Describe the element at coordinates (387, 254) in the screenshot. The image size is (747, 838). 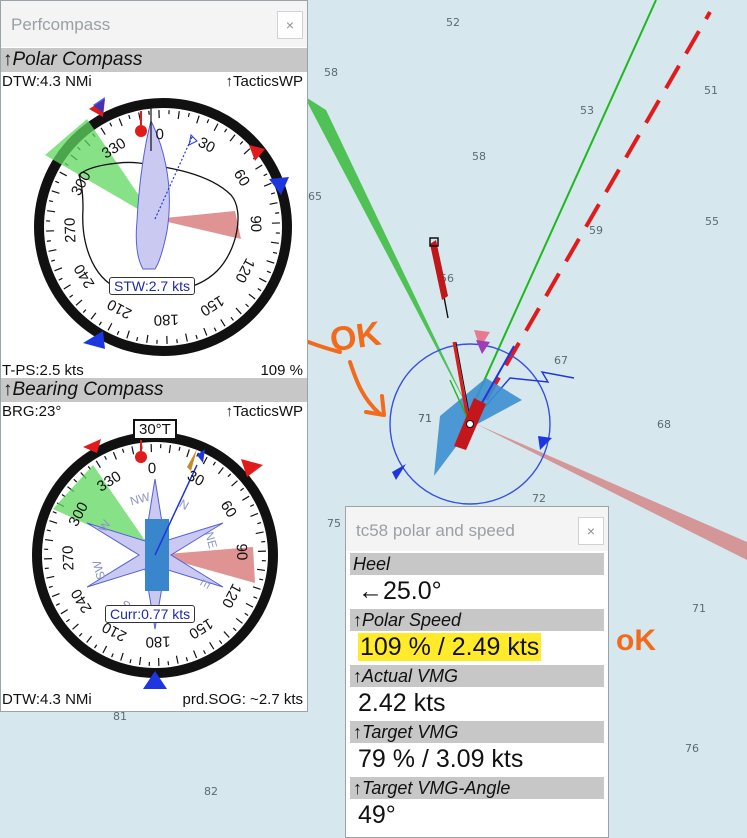
I see `wind-sector-wedge` at that location.